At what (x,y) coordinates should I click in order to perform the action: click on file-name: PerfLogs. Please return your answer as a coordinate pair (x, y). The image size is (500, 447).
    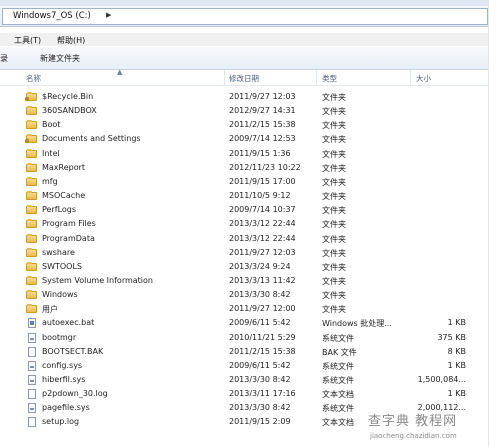
    Looking at the image, I should click on (59, 210).